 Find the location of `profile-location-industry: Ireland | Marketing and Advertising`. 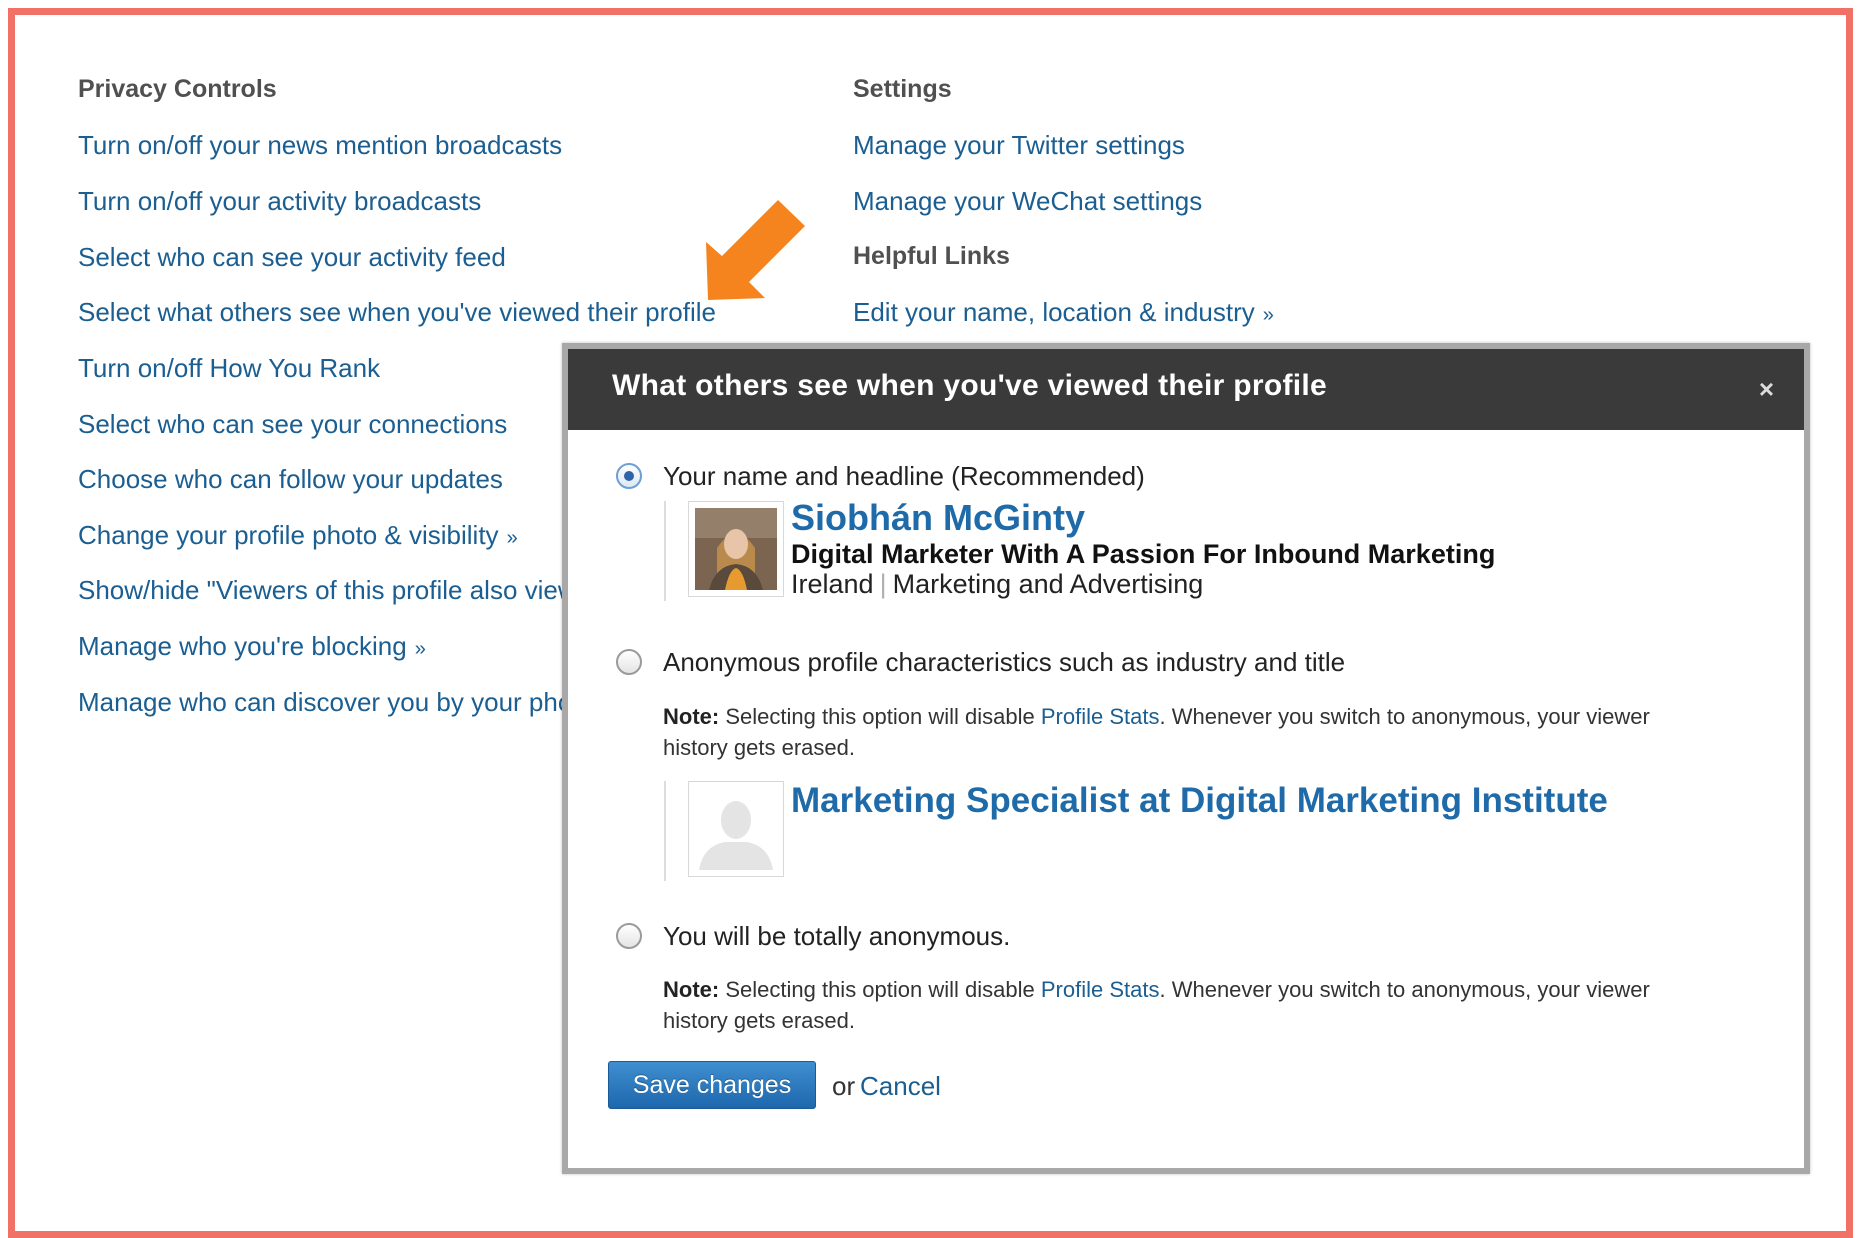

profile-location-industry: Ireland | Marketing and Advertising is located at coordinates (997, 584).